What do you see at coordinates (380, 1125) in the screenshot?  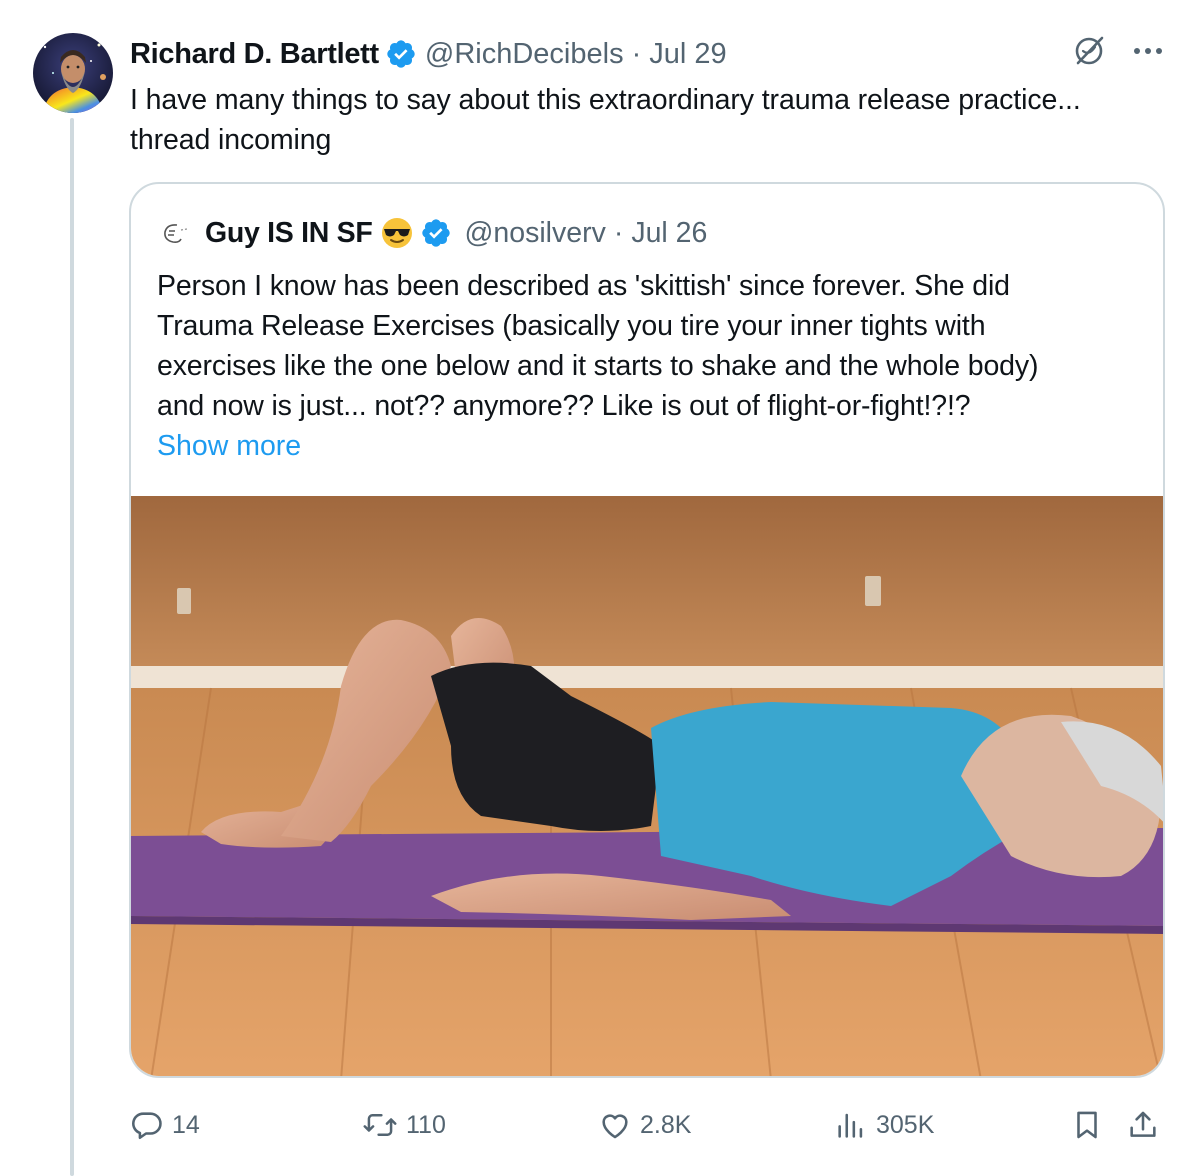 I see `repost-icon` at bounding box center [380, 1125].